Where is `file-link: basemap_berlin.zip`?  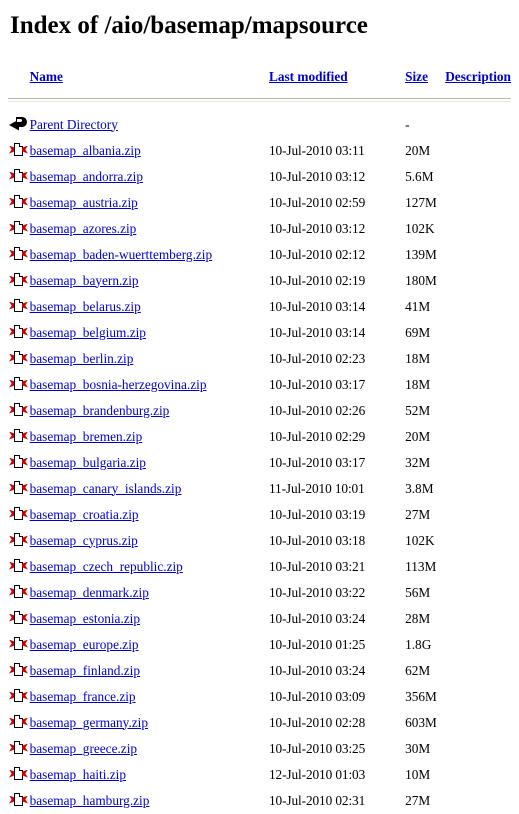
file-link: basemap_berlin.zip is located at coordinates (82, 358).